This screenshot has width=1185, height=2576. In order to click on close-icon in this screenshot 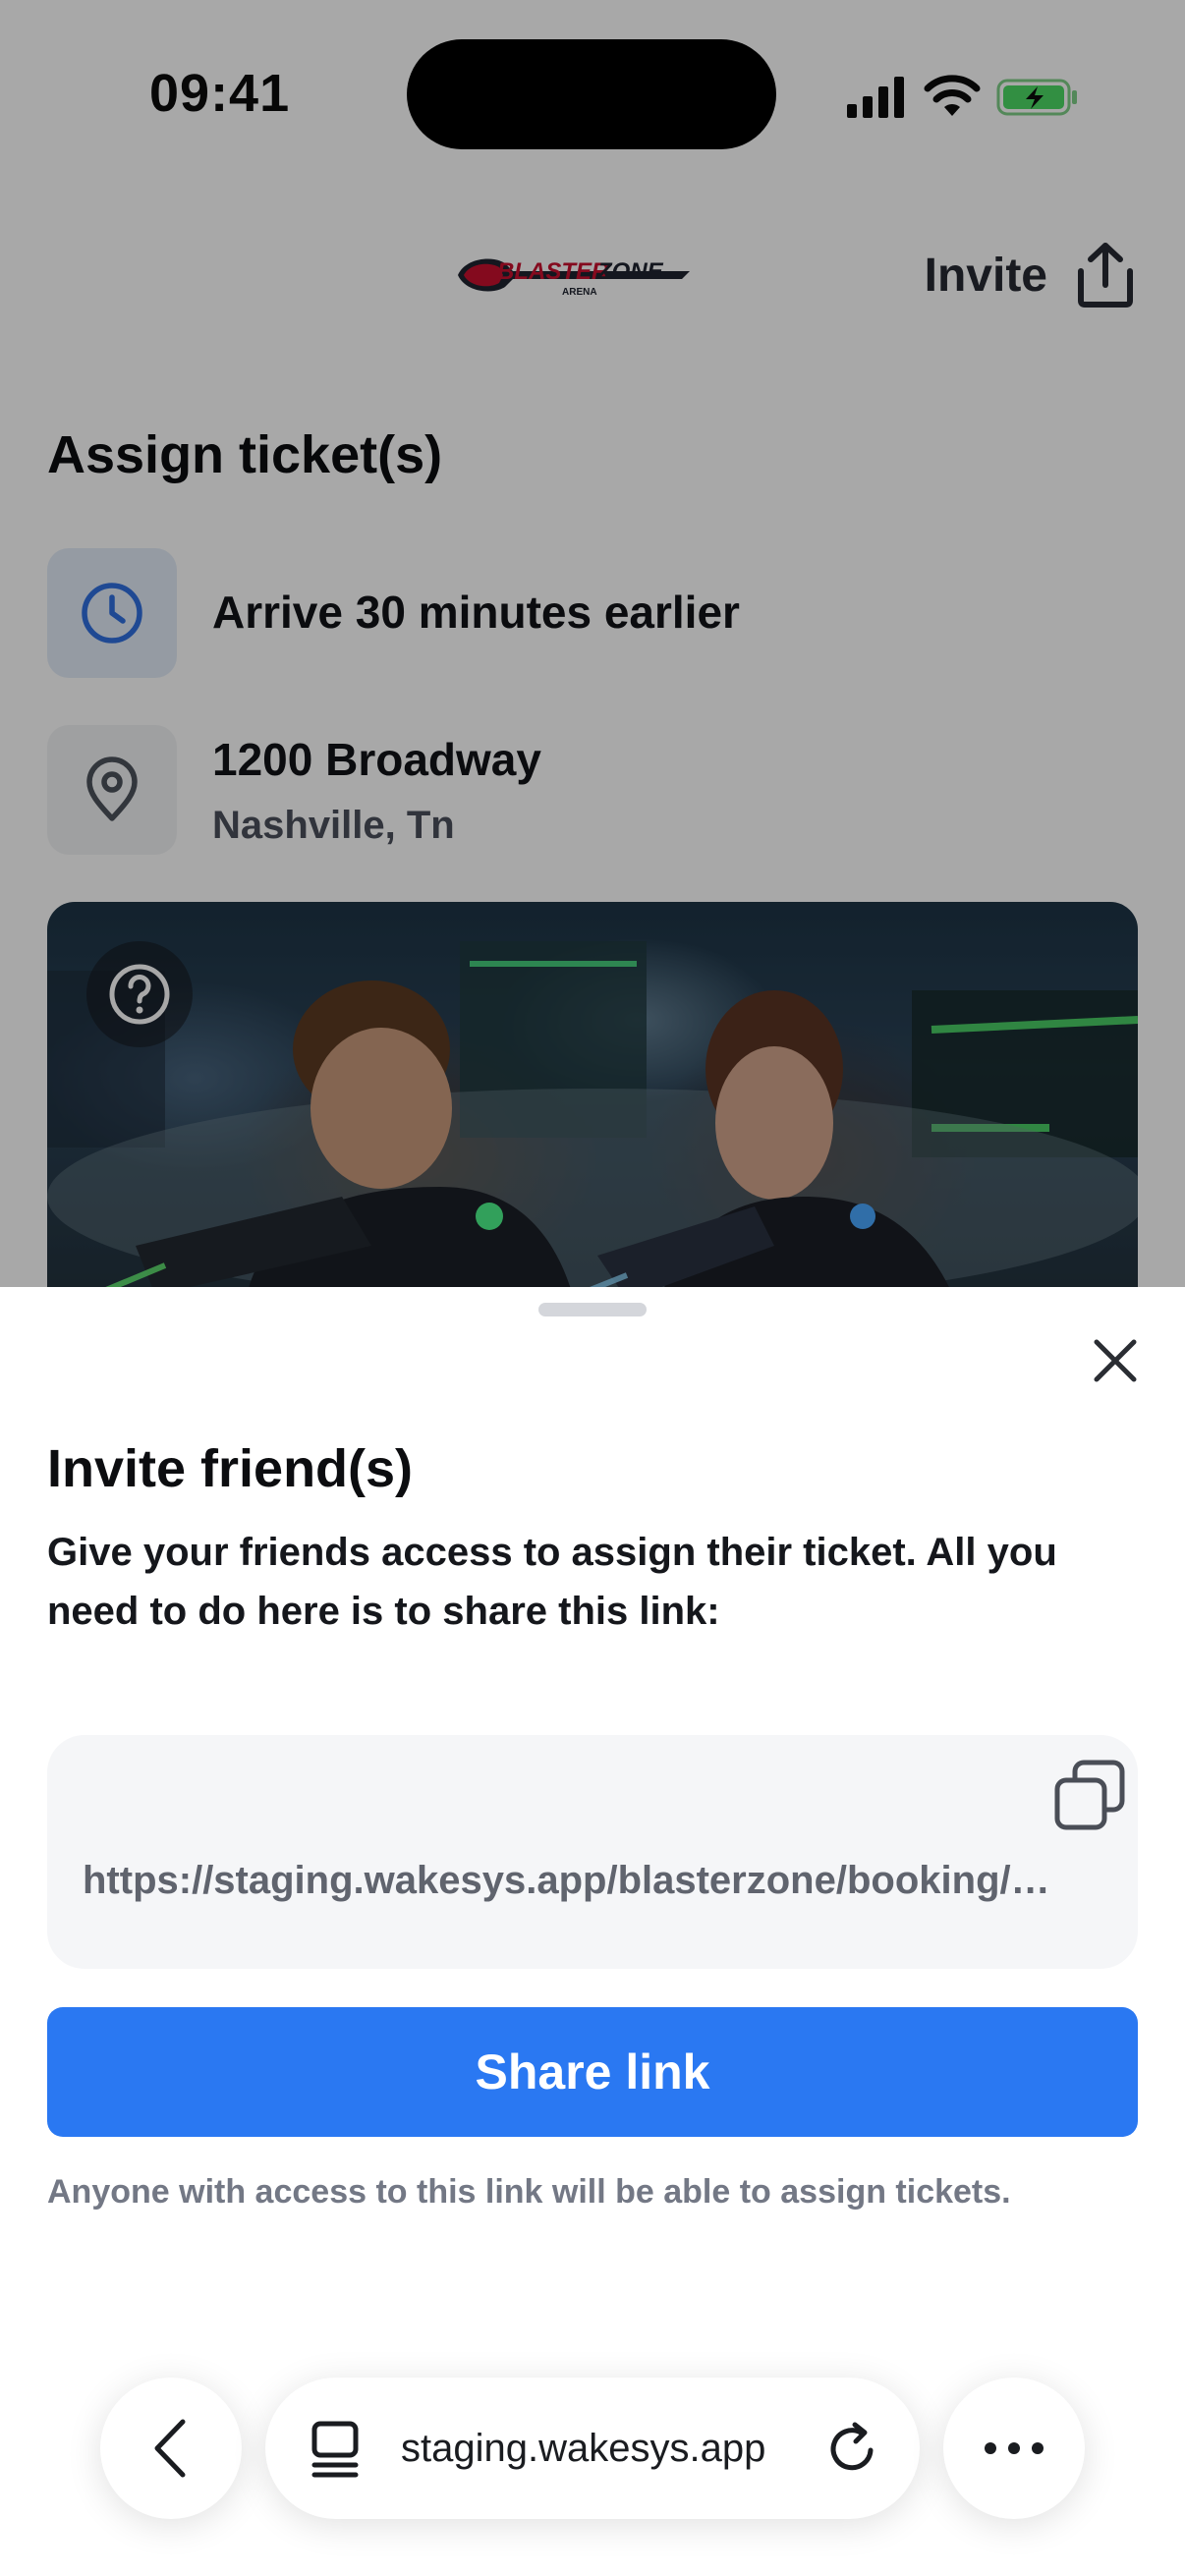, I will do `click(1115, 1360)`.